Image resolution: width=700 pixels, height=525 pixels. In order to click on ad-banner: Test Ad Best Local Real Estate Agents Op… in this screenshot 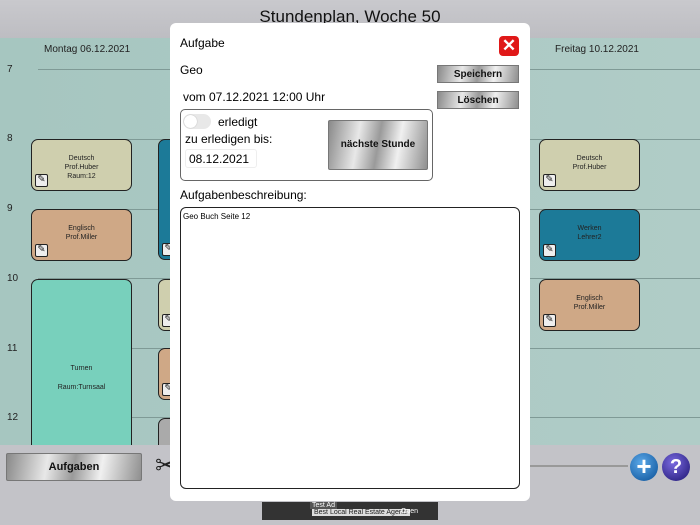, I will do `click(350, 511)`.